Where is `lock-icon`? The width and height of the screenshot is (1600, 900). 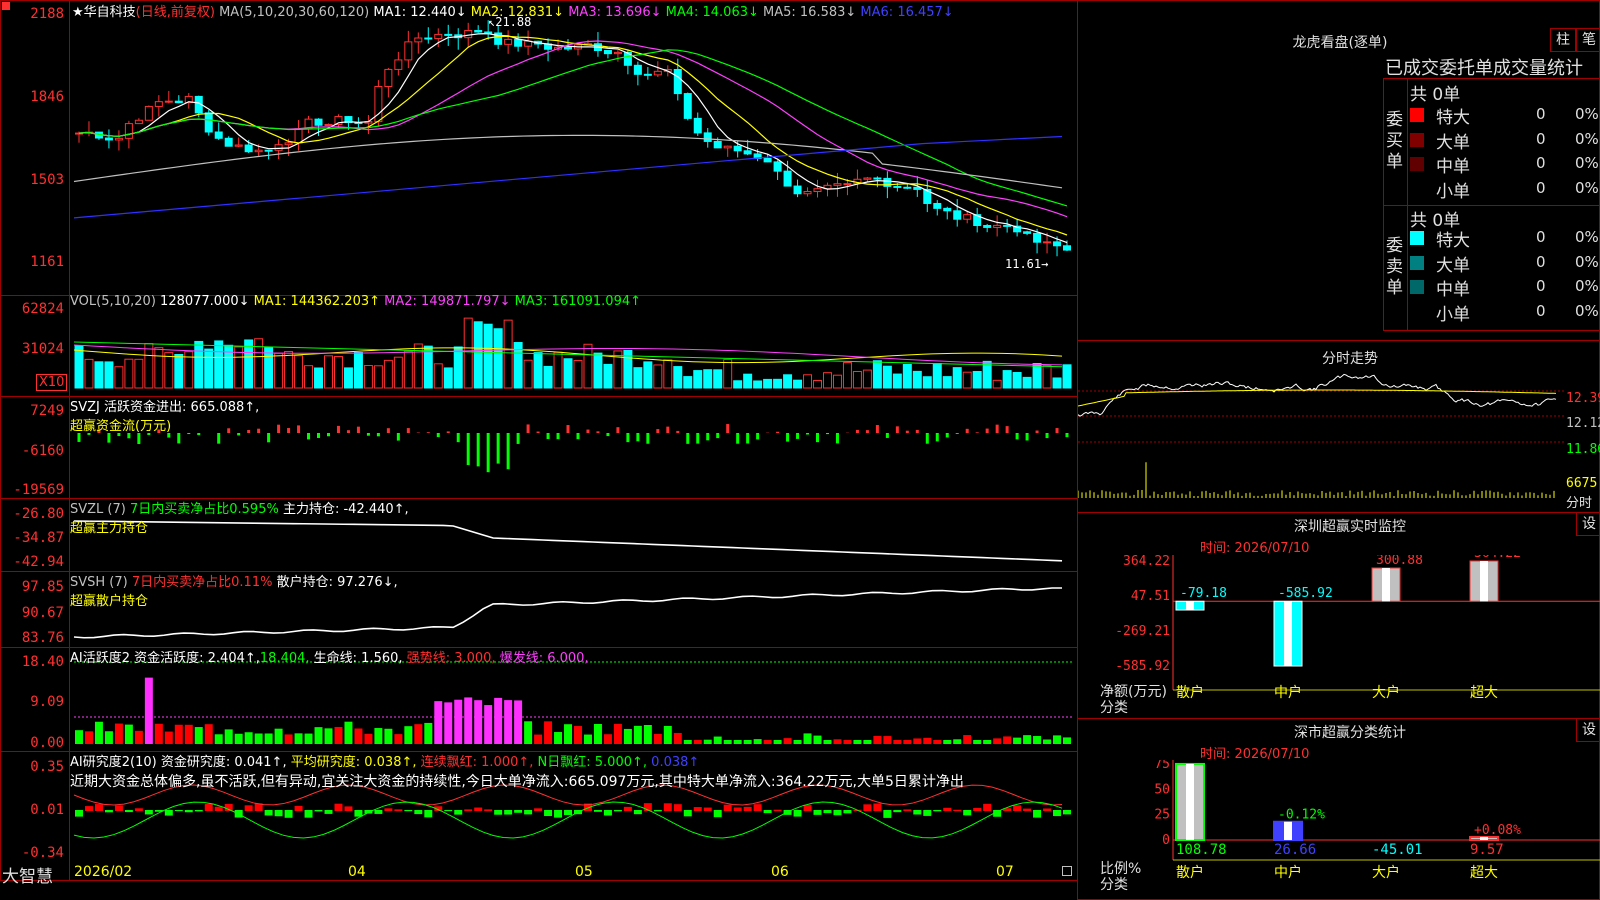 lock-icon is located at coordinates (1067, 871).